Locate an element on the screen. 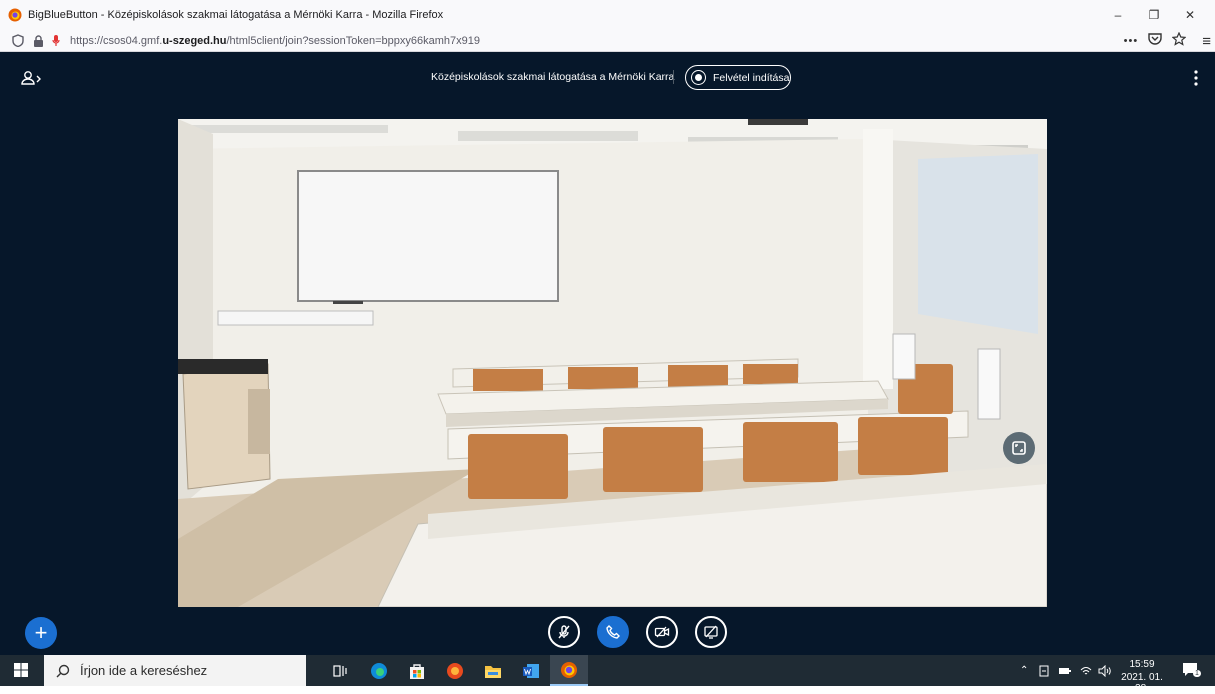 Image resolution: width=1215 pixels, height=694 pixels. lock-icon is located at coordinates (38, 41).